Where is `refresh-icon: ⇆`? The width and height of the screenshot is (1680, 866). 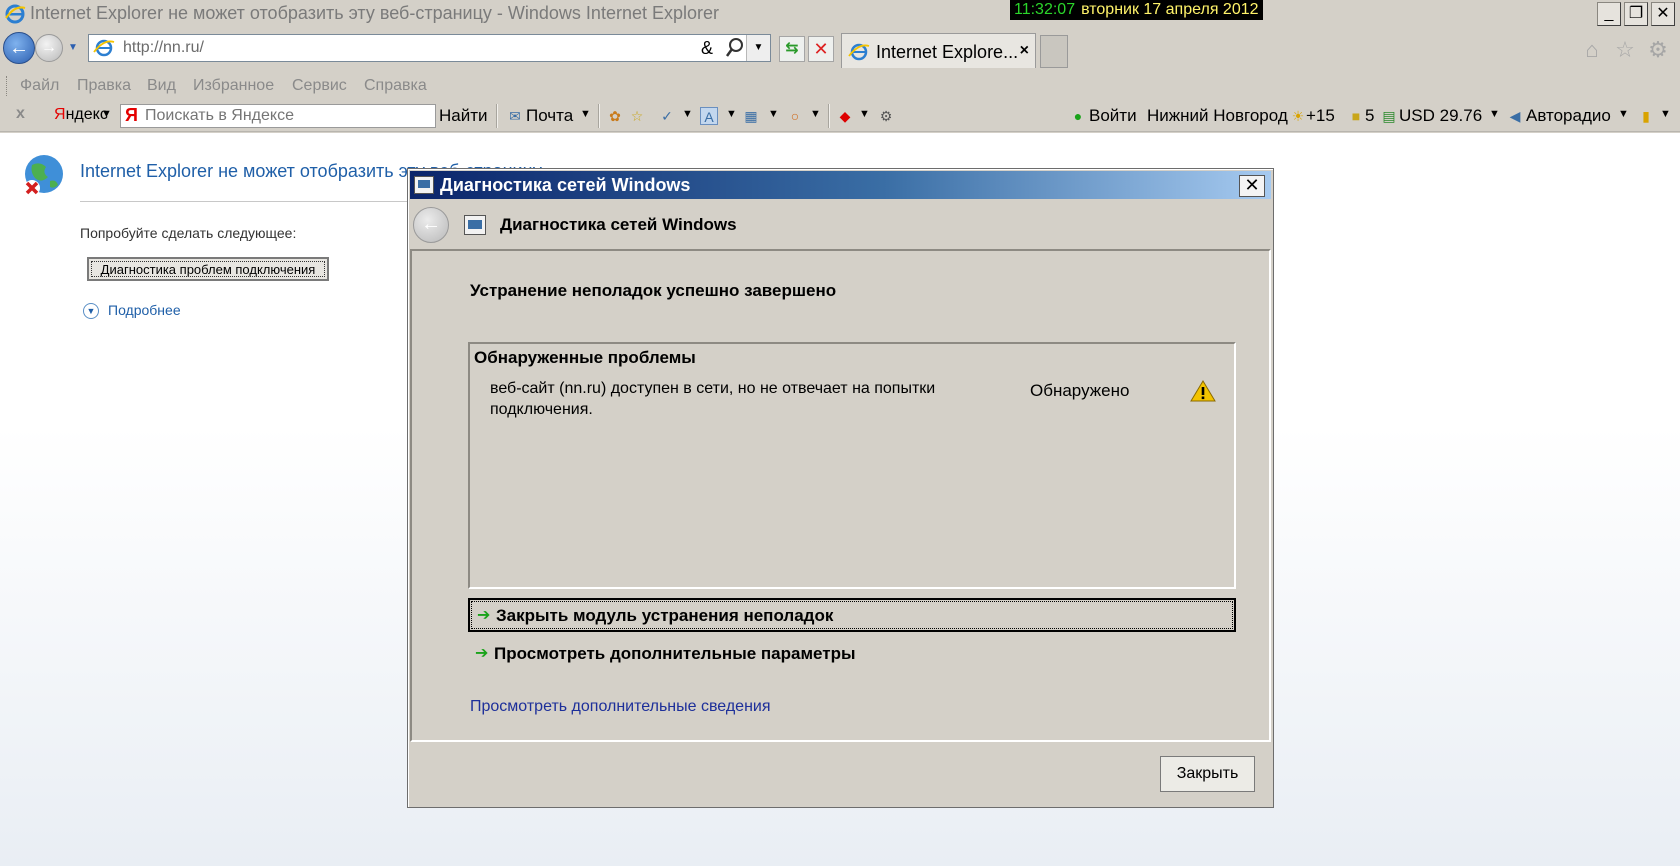
refresh-icon: ⇆ is located at coordinates (792, 48).